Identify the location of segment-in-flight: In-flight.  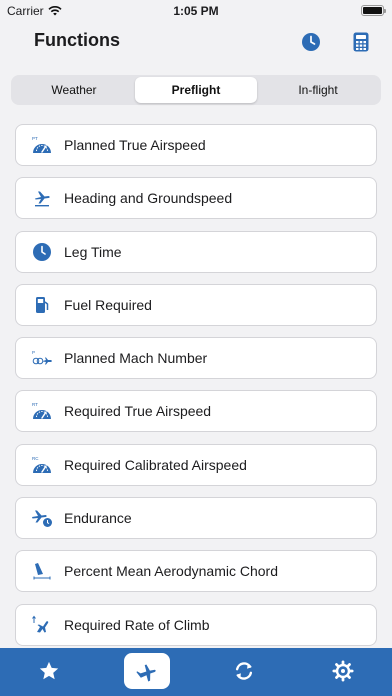
(318, 90).